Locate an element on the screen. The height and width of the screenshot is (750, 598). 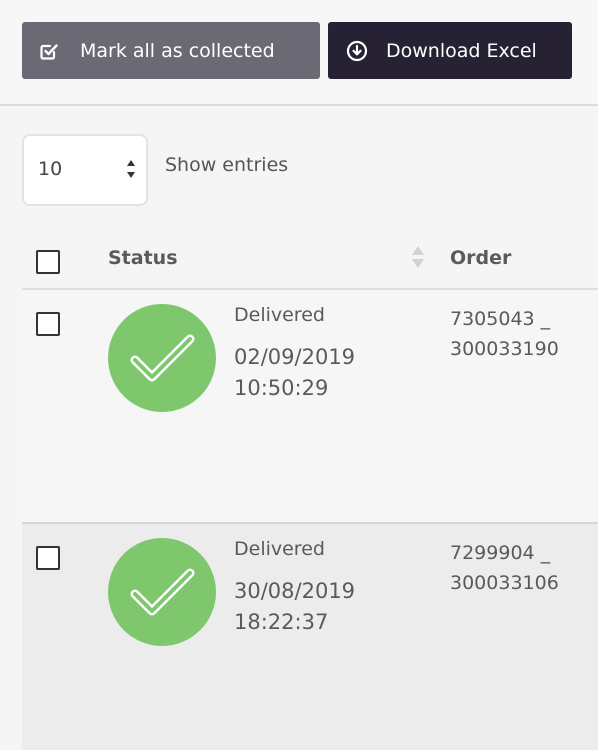
toolbar: Mark all as collected Download Excel is located at coordinates (299, 53).